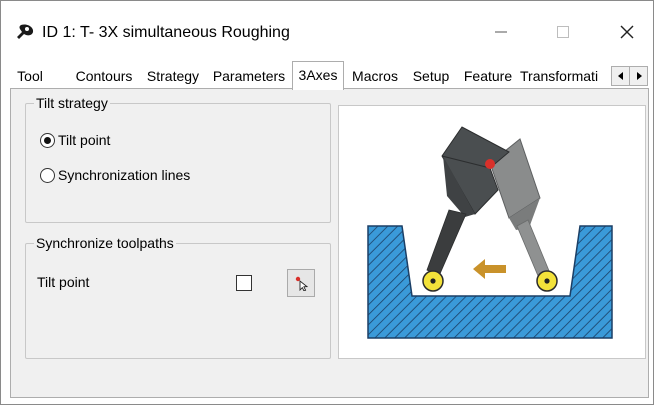 This screenshot has width=654, height=405. I want to click on pick-tilt-point-button, so click(301, 283).